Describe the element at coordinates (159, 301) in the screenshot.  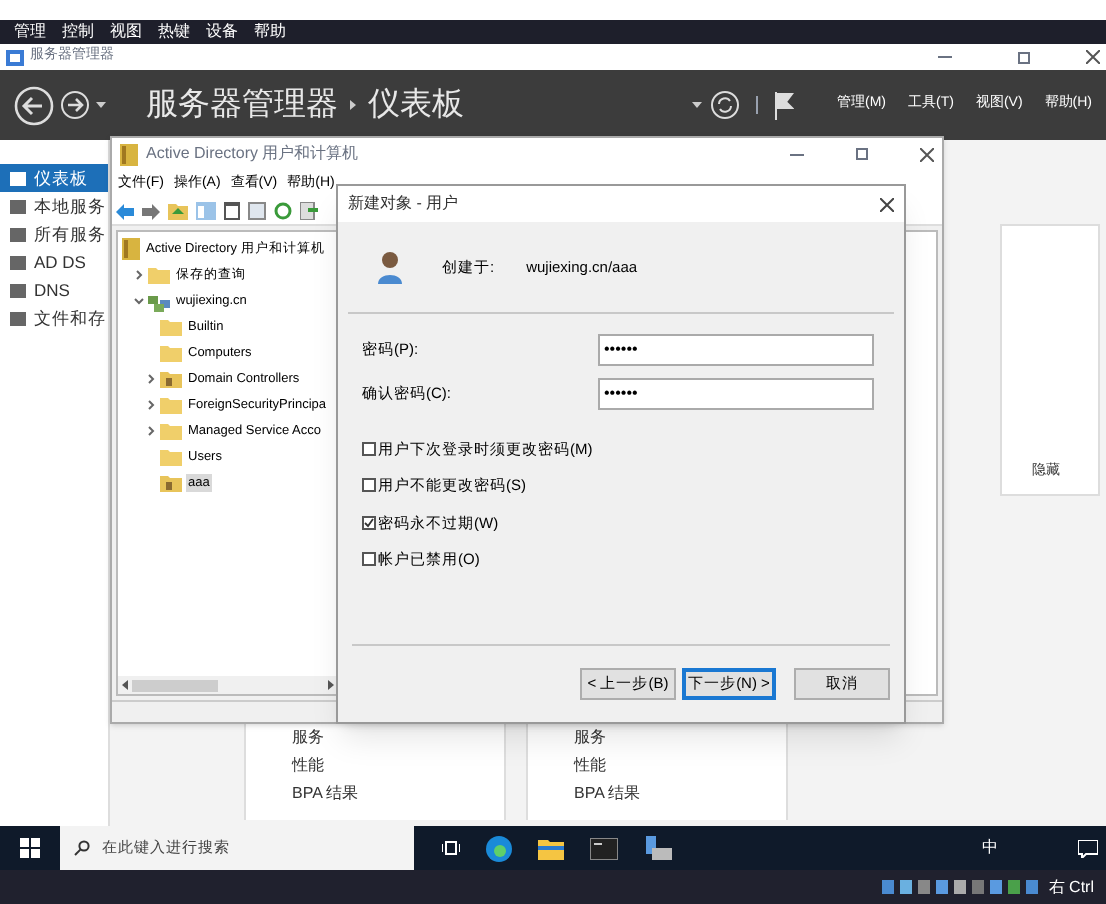
I see `domain-icon` at that location.